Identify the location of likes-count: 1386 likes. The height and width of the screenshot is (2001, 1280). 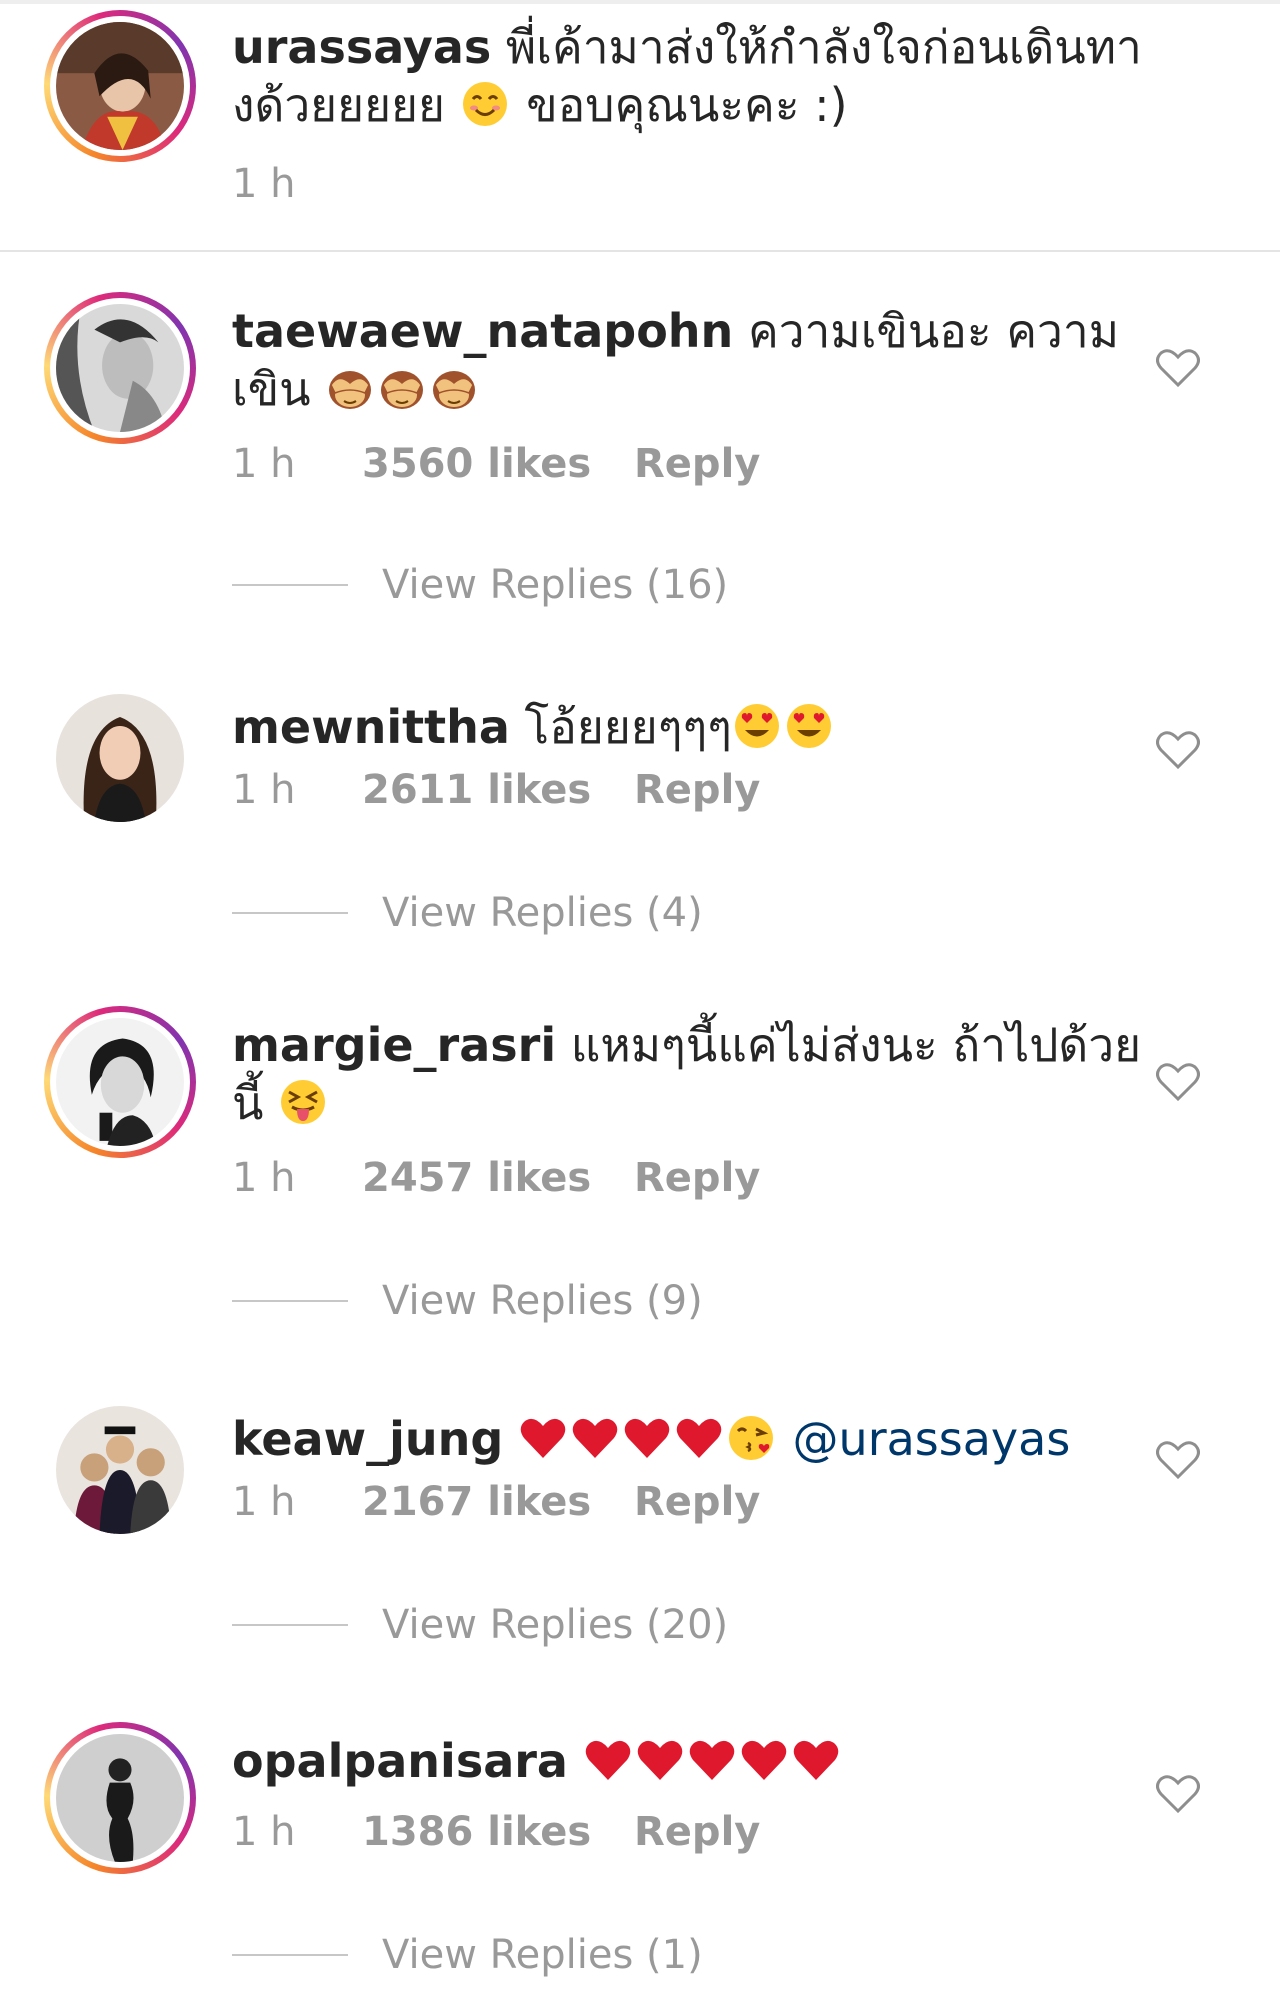
(498, 1832).